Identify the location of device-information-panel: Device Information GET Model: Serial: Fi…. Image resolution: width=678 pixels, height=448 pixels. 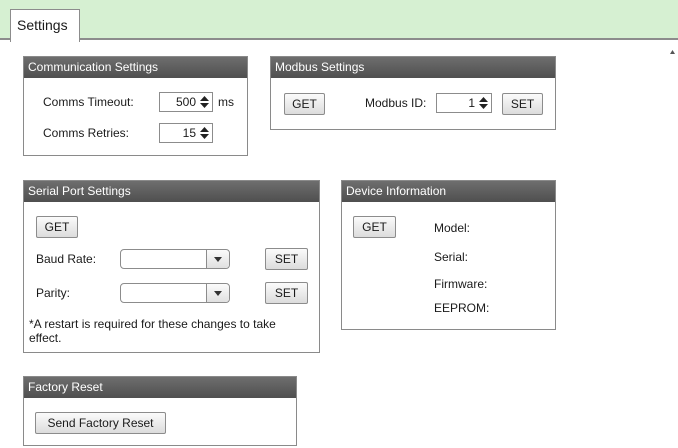
(448, 255).